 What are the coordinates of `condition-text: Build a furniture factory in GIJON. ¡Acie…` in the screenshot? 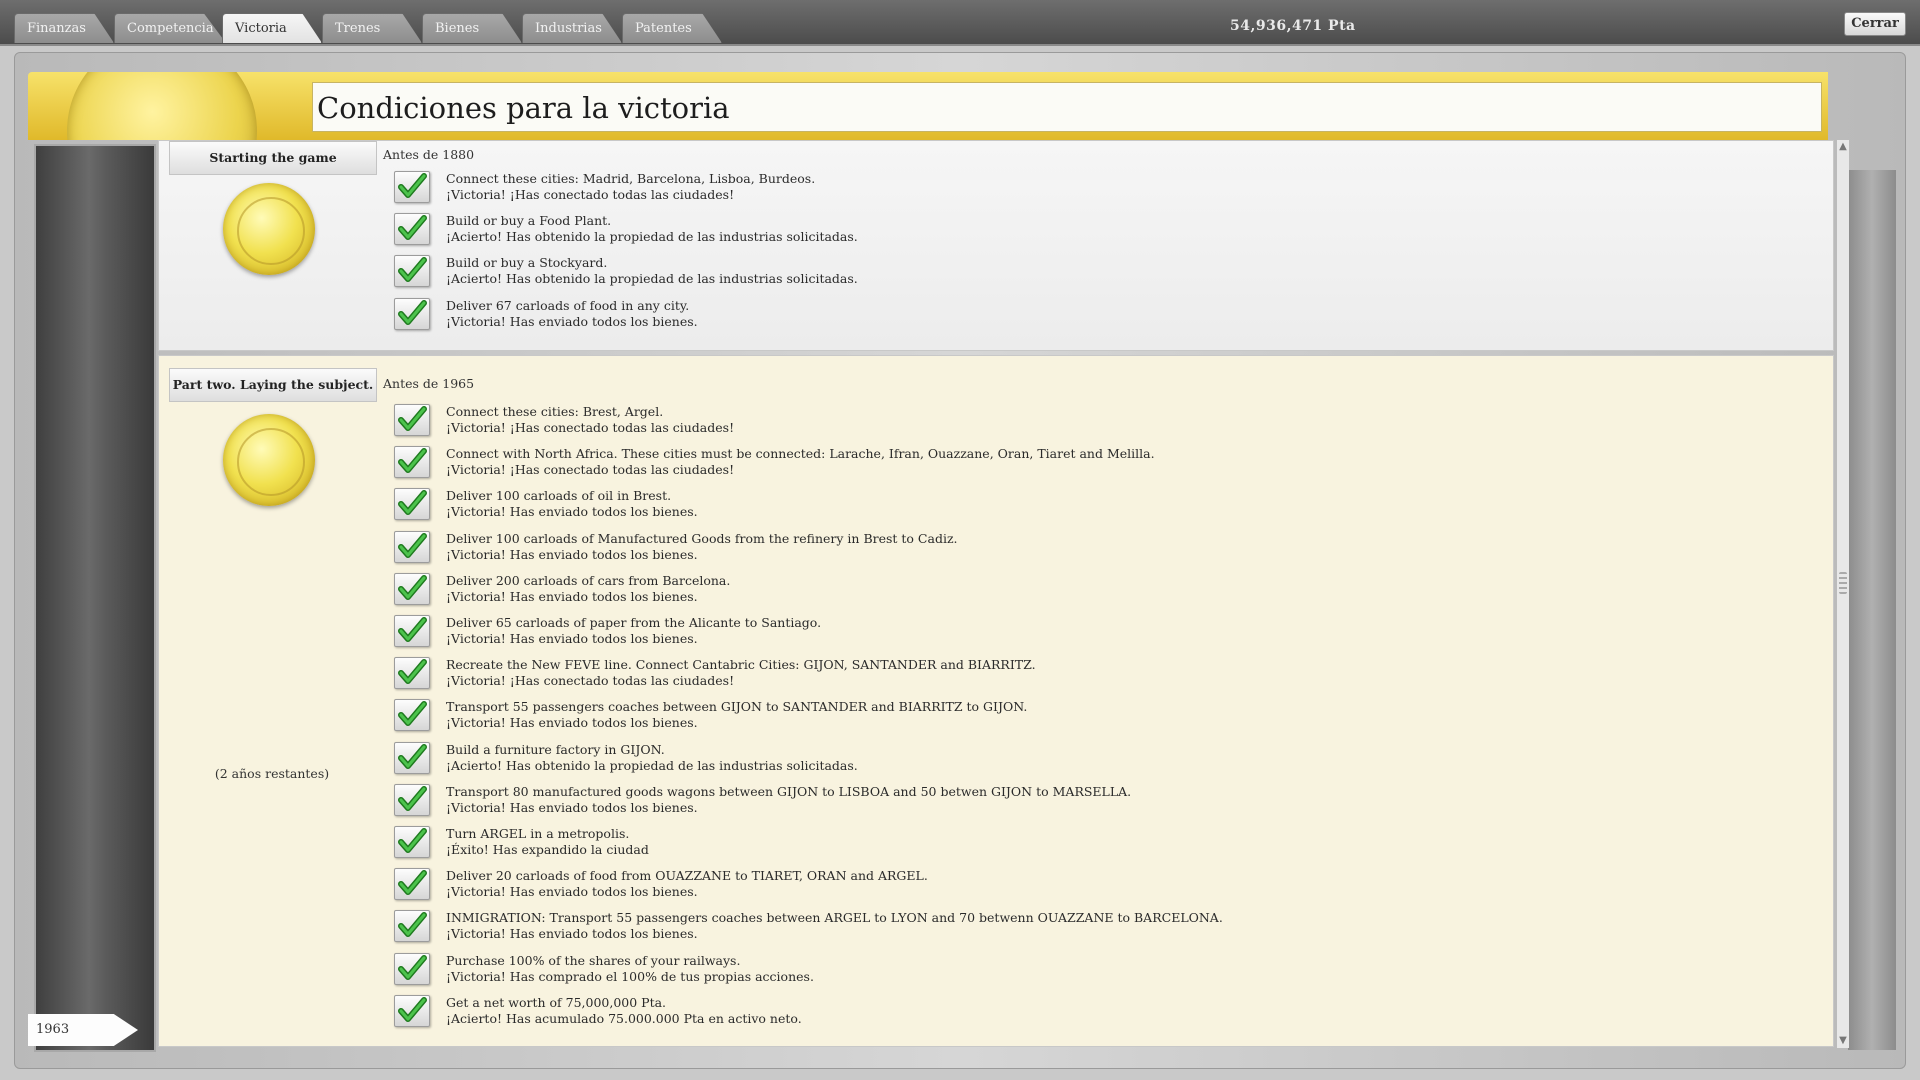 It's located at (1046, 758).